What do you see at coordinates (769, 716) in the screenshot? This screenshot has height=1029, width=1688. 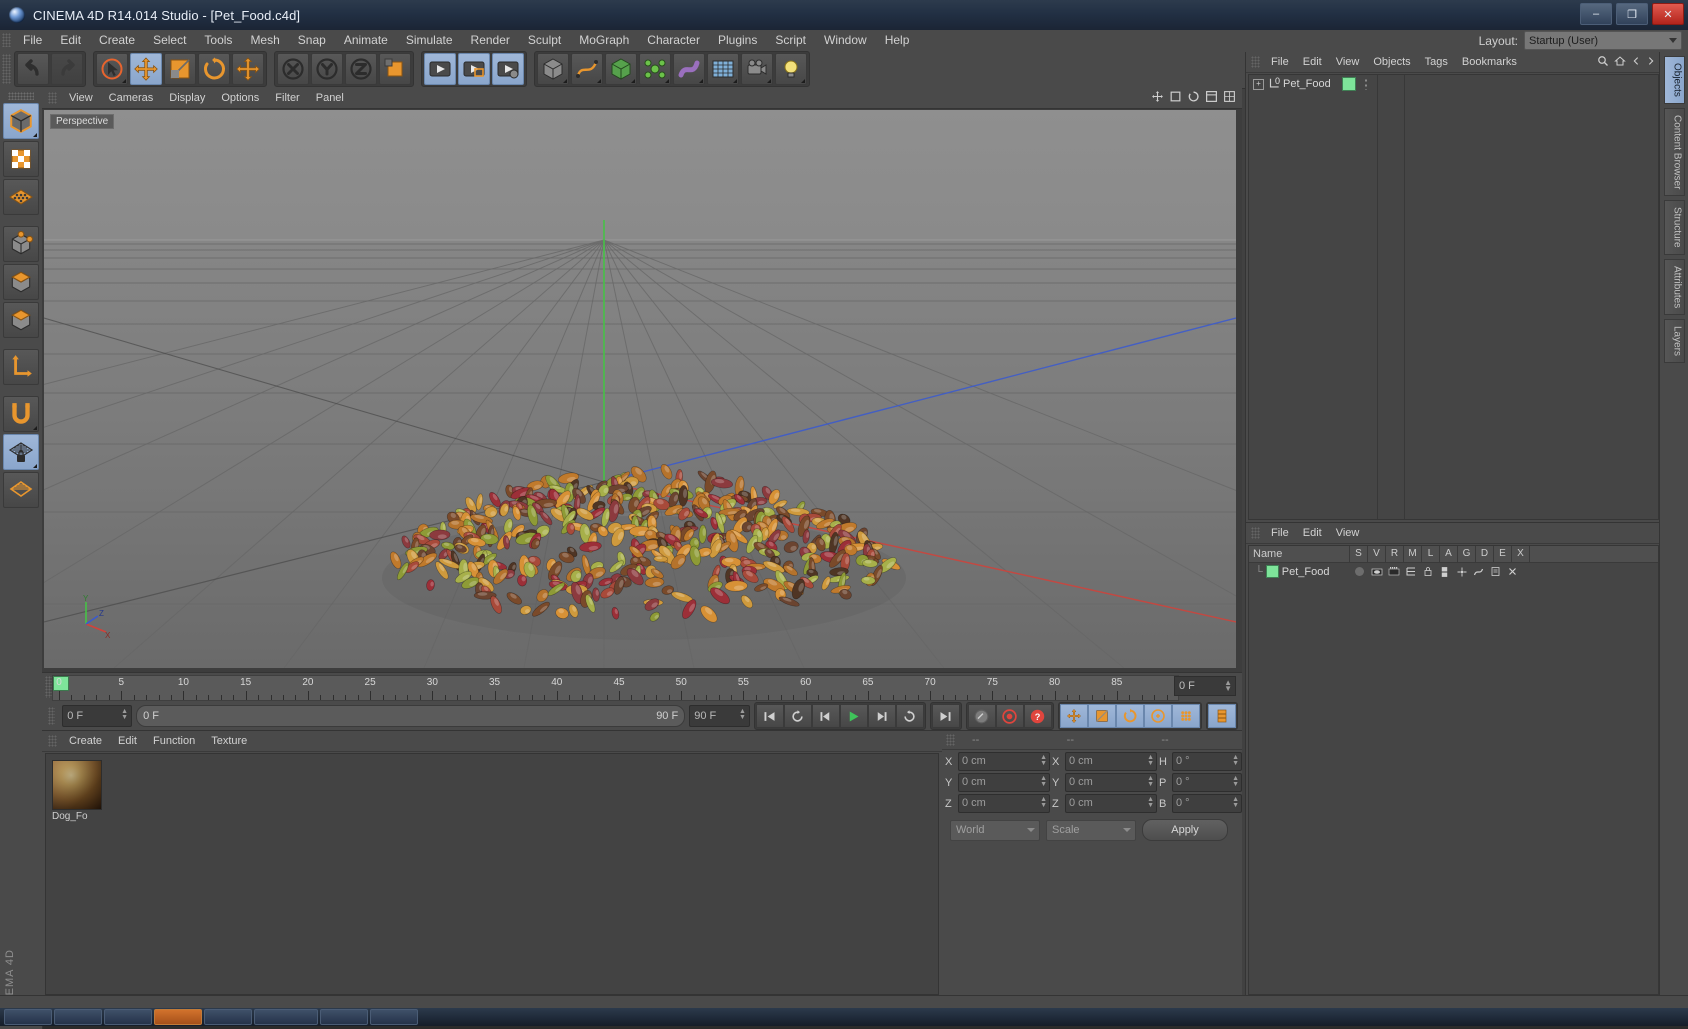 I see `goto-start-button` at bounding box center [769, 716].